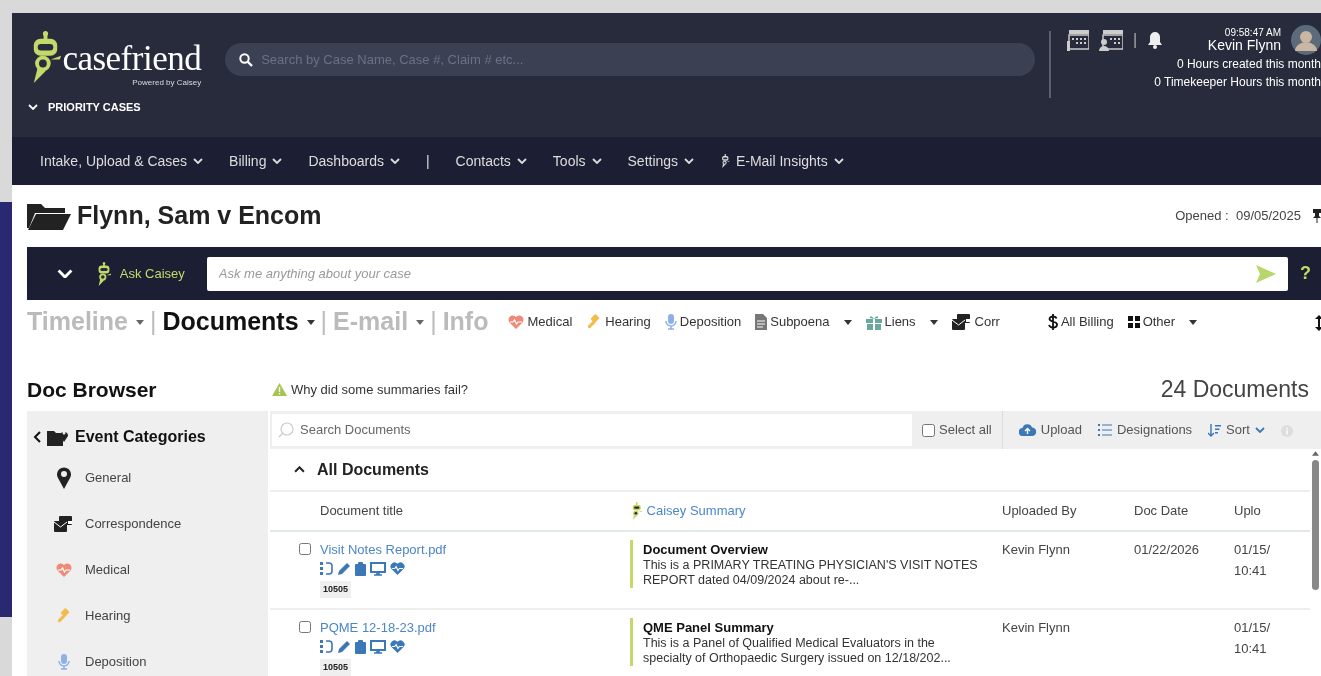 This screenshot has width=1321, height=676. What do you see at coordinates (1036, 627) in the screenshot?
I see `table-cell: Kevin Flynn` at bounding box center [1036, 627].